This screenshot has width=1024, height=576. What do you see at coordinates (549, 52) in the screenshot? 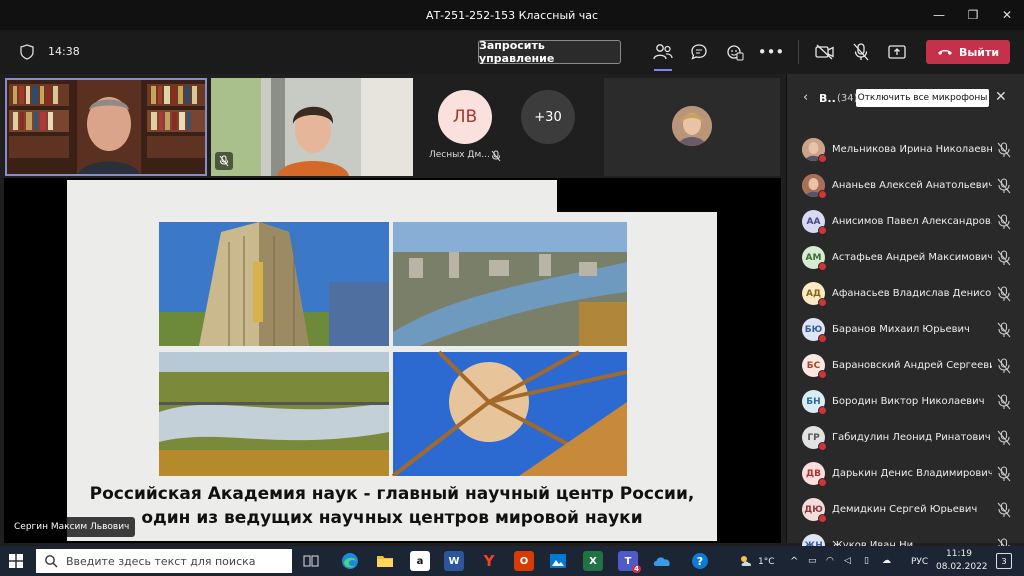
I see `request-control-button: Запросить управление` at bounding box center [549, 52].